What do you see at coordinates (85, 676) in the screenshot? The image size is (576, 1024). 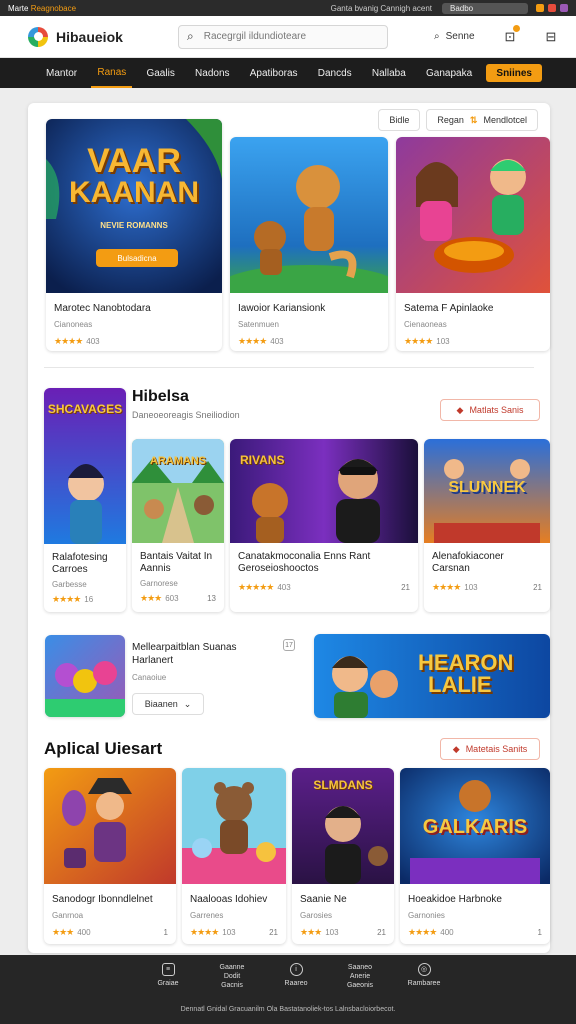 I see `promo-thumb-card` at bounding box center [85, 676].